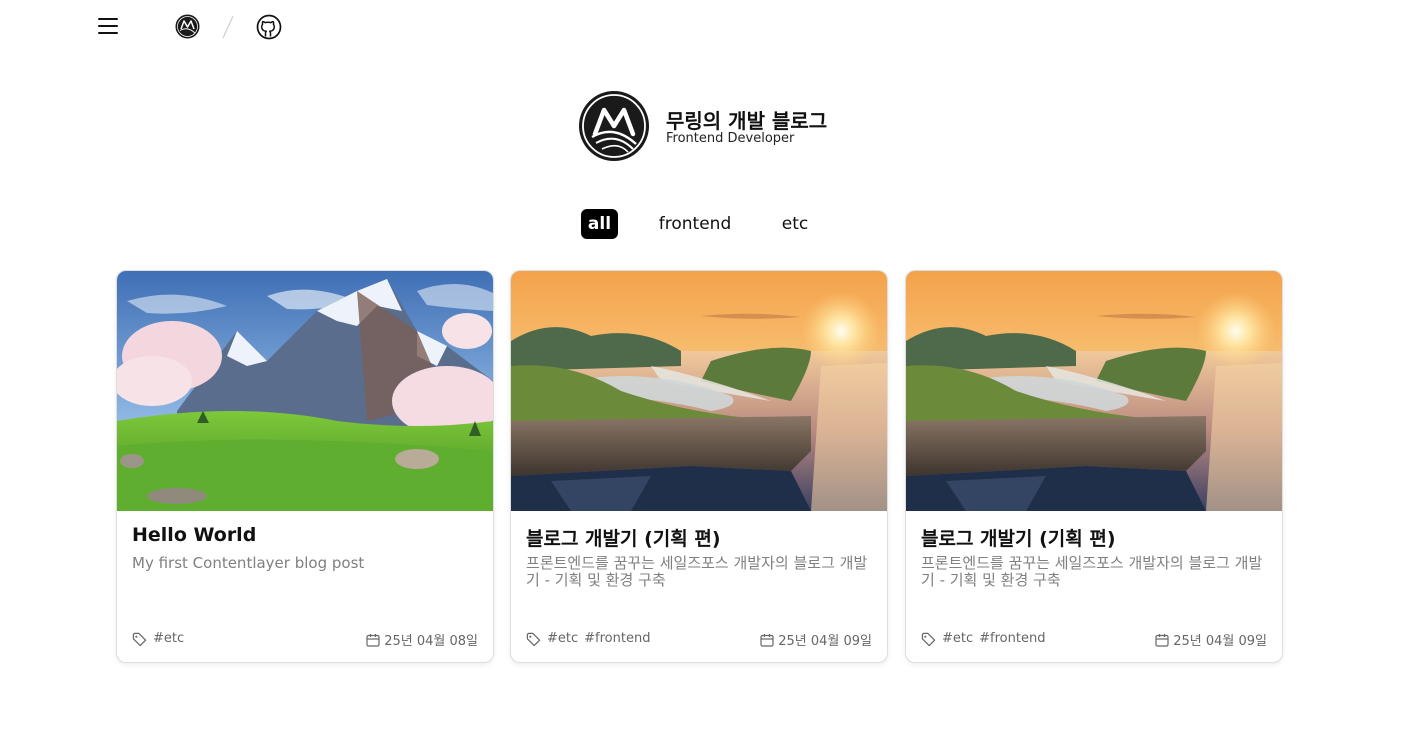 This screenshot has height=743, width=1405. I want to click on monogram-m-logo-icon, so click(187, 26).